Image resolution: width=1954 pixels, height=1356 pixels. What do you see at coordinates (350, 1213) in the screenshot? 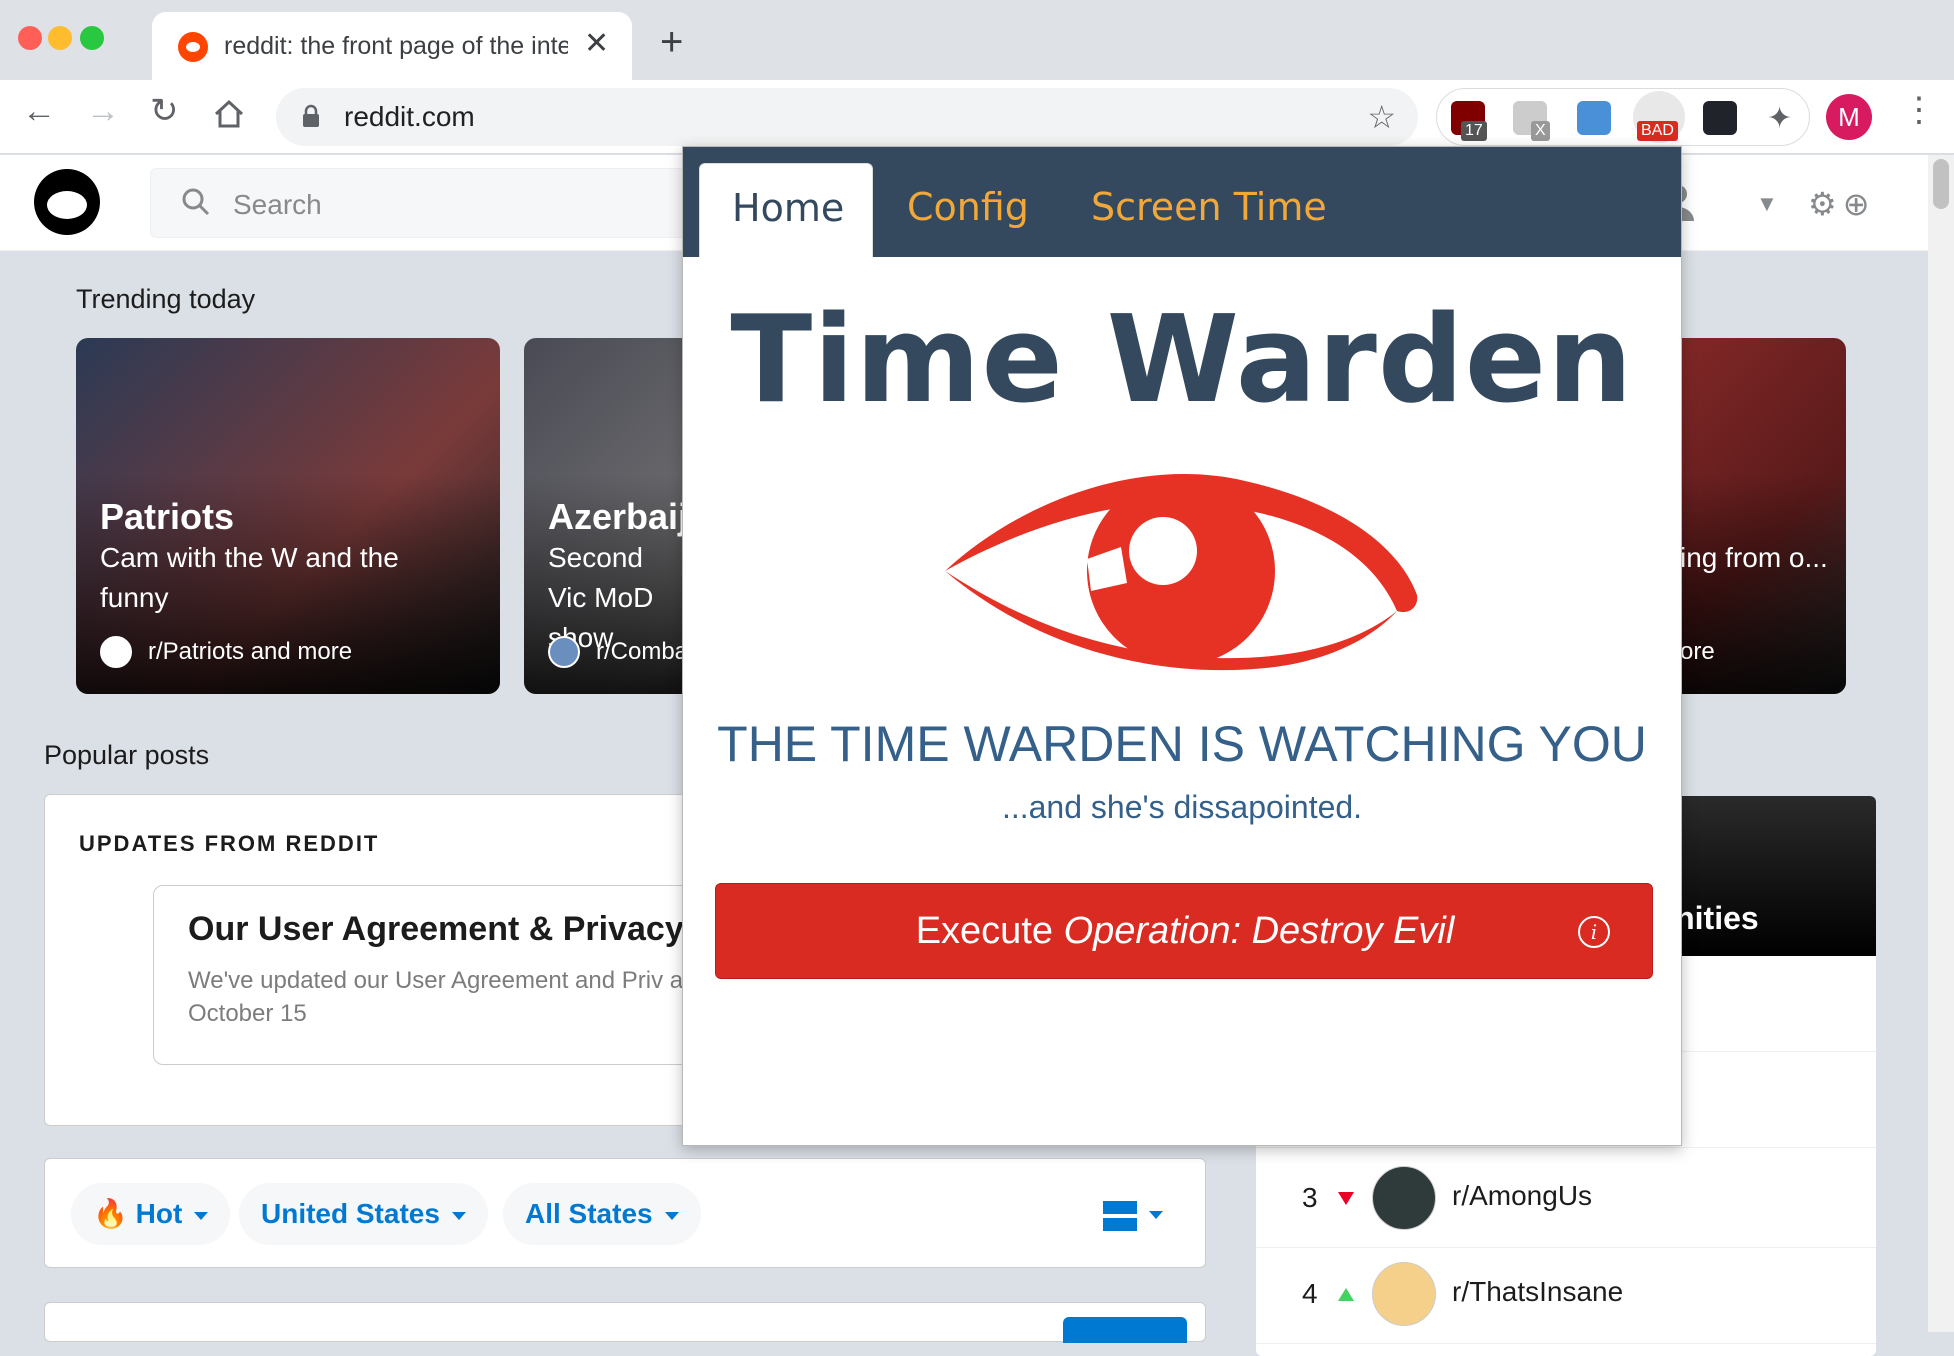
I see `location-label: United States` at bounding box center [350, 1213].